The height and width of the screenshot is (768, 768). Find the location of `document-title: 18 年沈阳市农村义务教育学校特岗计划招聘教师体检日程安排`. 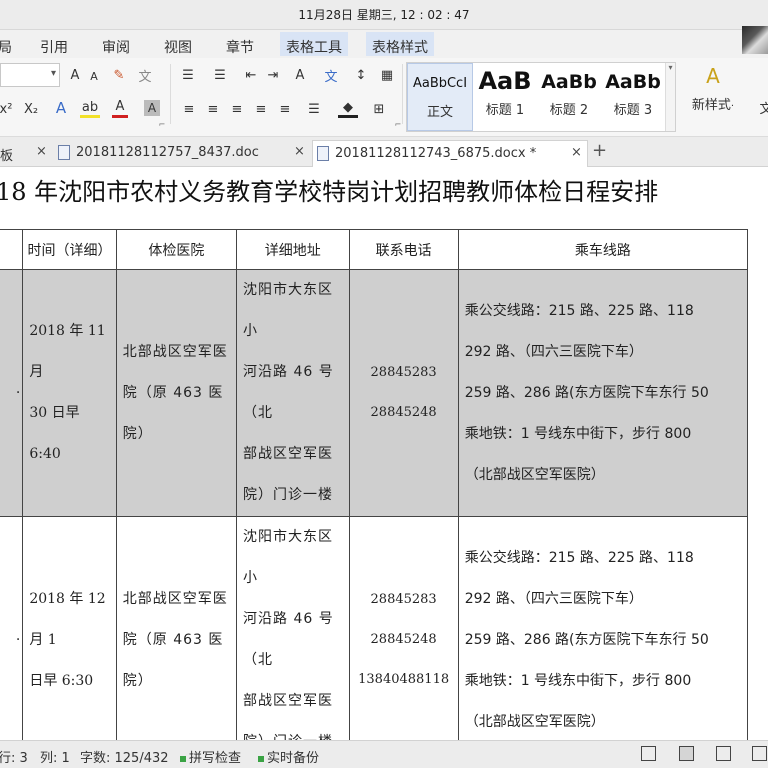

document-title: 18 年沈阳市农村义务教育学校特岗计划招聘教师体检日程安排 is located at coordinates (329, 189).